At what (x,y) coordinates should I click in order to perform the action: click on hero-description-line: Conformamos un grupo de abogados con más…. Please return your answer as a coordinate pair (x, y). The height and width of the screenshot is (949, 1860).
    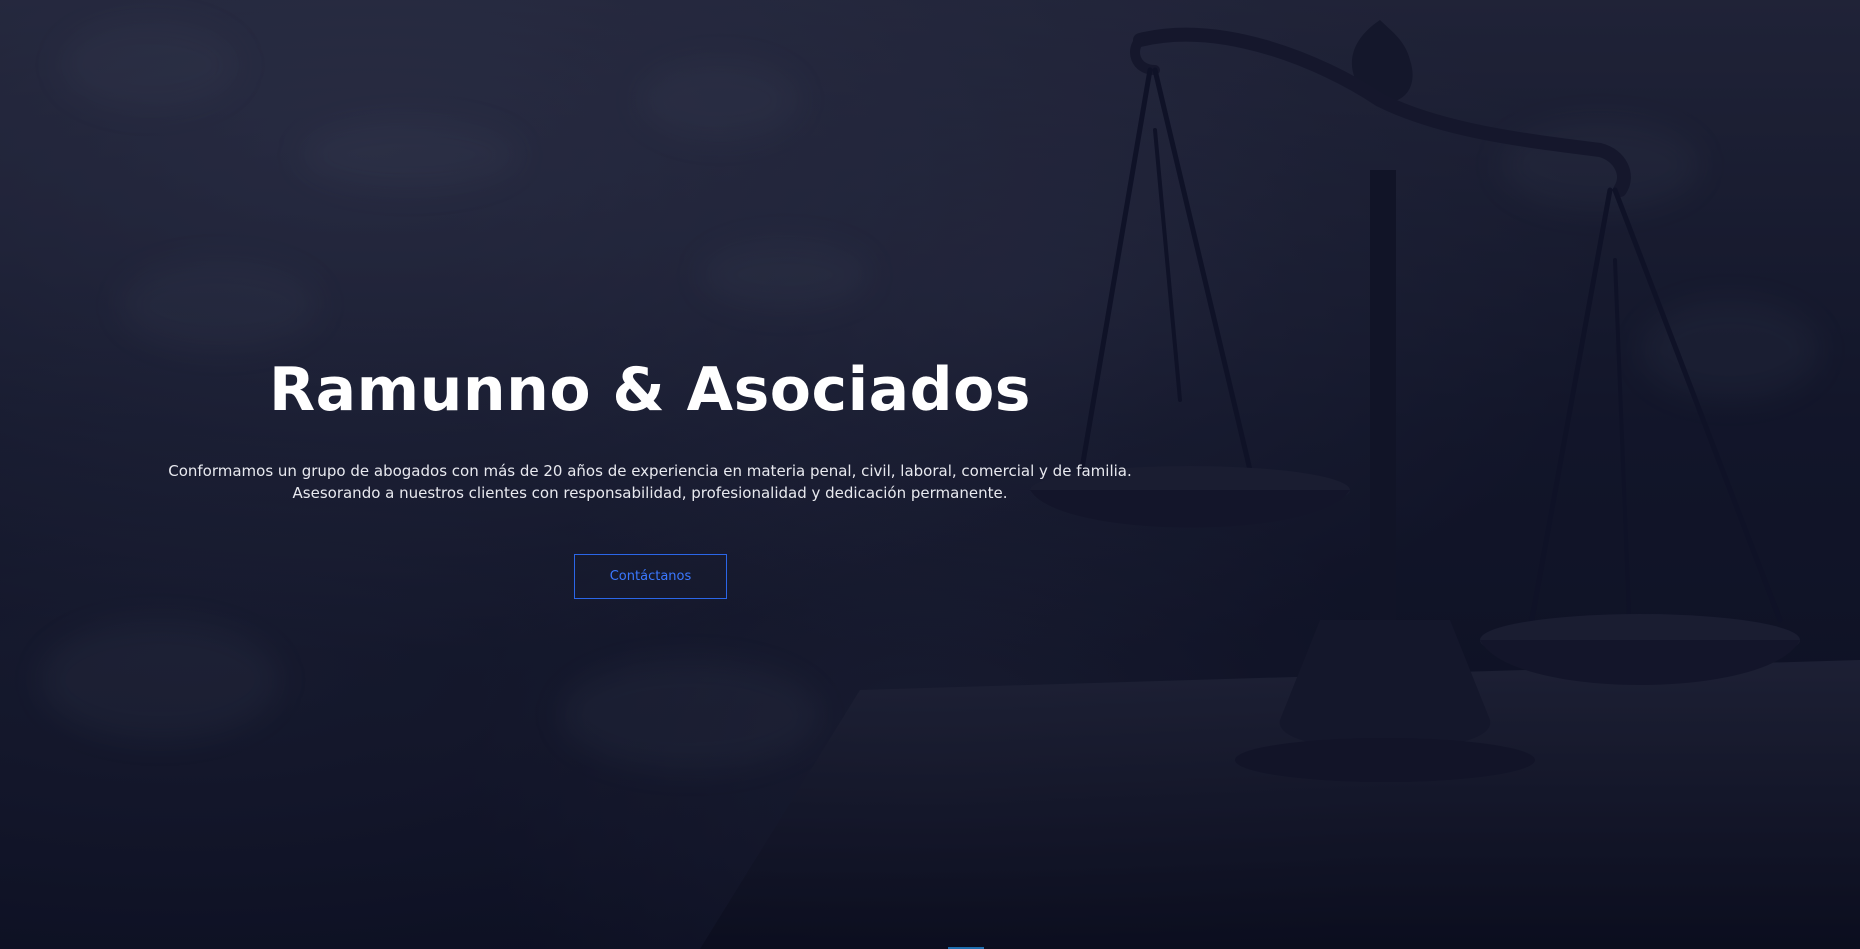
    Looking at the image, I should click on (650, 471).